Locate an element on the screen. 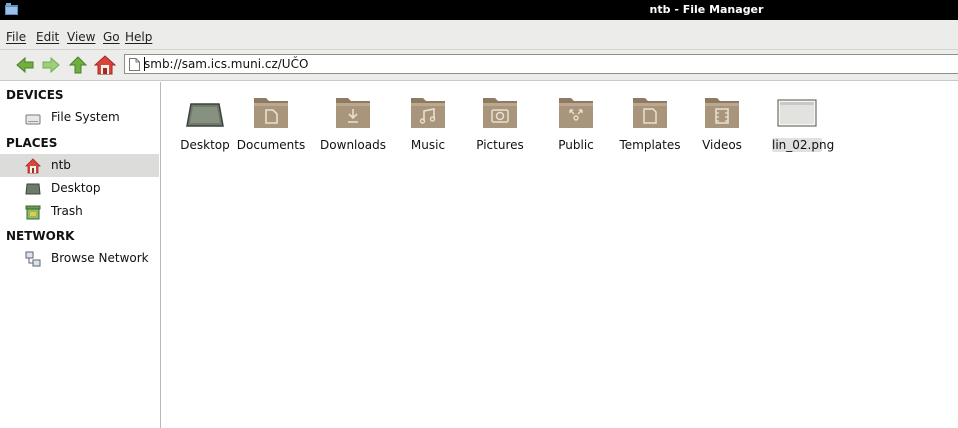 The height and width of the screenshot is (428, 958). window-title: ntb - File Manager is located at coordinates (706, 9).